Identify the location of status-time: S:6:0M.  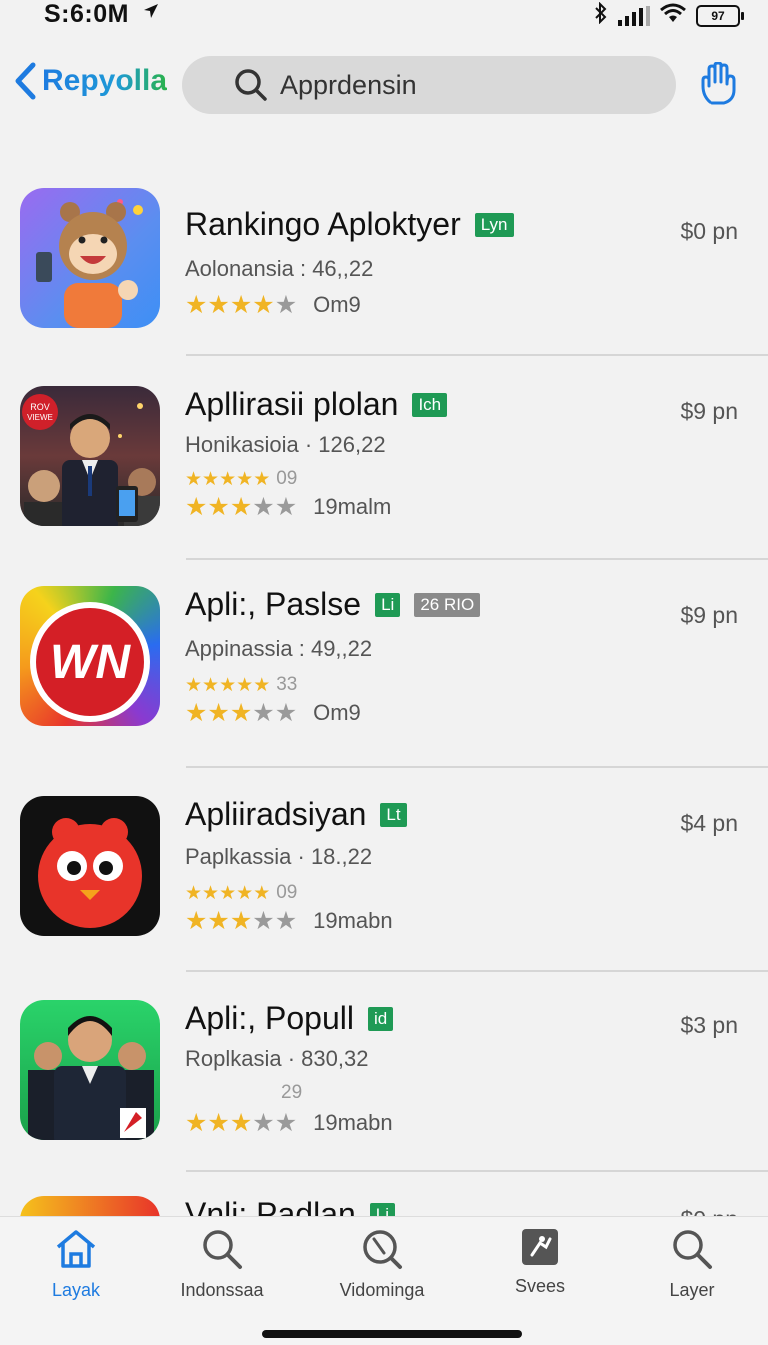
(86, 14).